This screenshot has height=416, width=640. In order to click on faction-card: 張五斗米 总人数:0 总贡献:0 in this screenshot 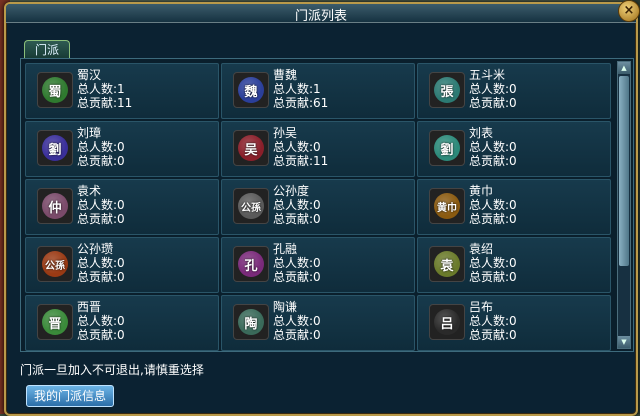, I will do `click(514, 91)`.